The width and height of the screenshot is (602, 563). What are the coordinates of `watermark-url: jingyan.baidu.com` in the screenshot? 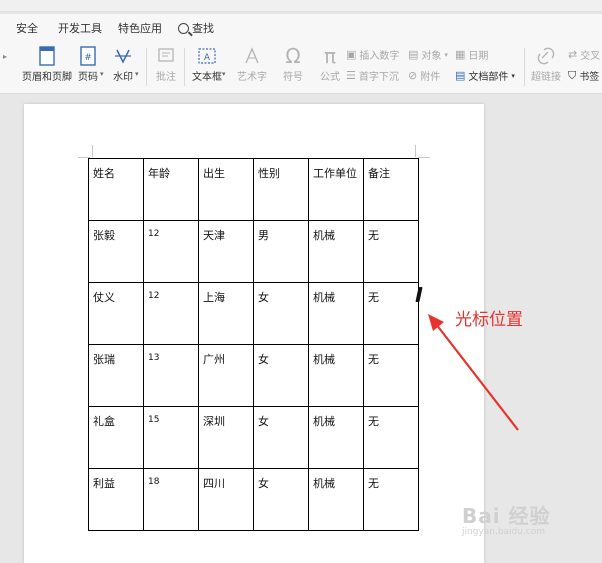 It's located at (504, 532).